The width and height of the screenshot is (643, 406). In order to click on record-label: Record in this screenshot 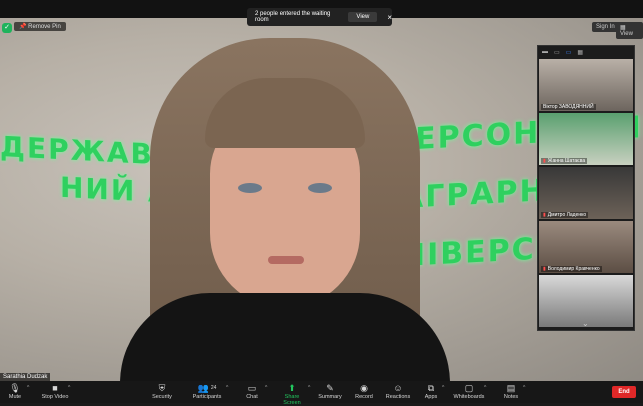, I will do `click(364, 397)`.